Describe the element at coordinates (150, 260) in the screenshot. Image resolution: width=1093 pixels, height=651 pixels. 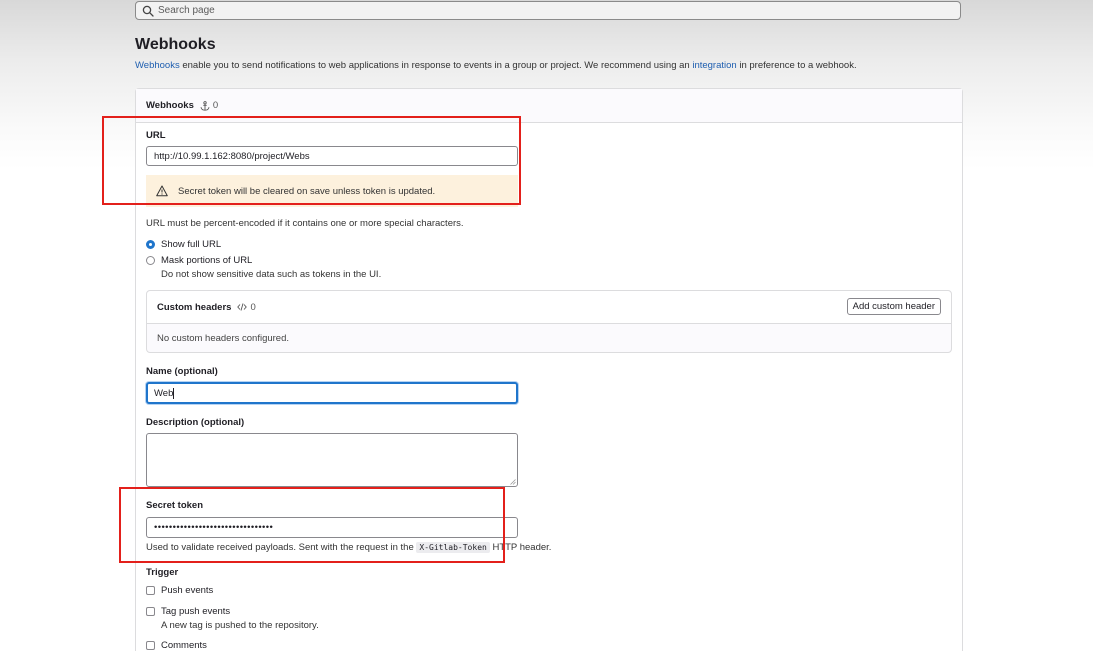
I see `radio-unchecked-icon` at that location.